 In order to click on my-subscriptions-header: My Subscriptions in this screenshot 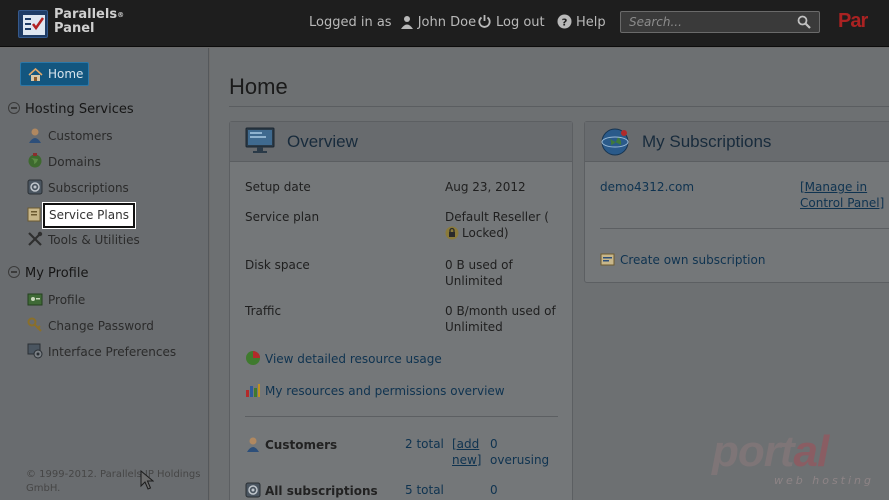, I will do `click(737, 142)`.